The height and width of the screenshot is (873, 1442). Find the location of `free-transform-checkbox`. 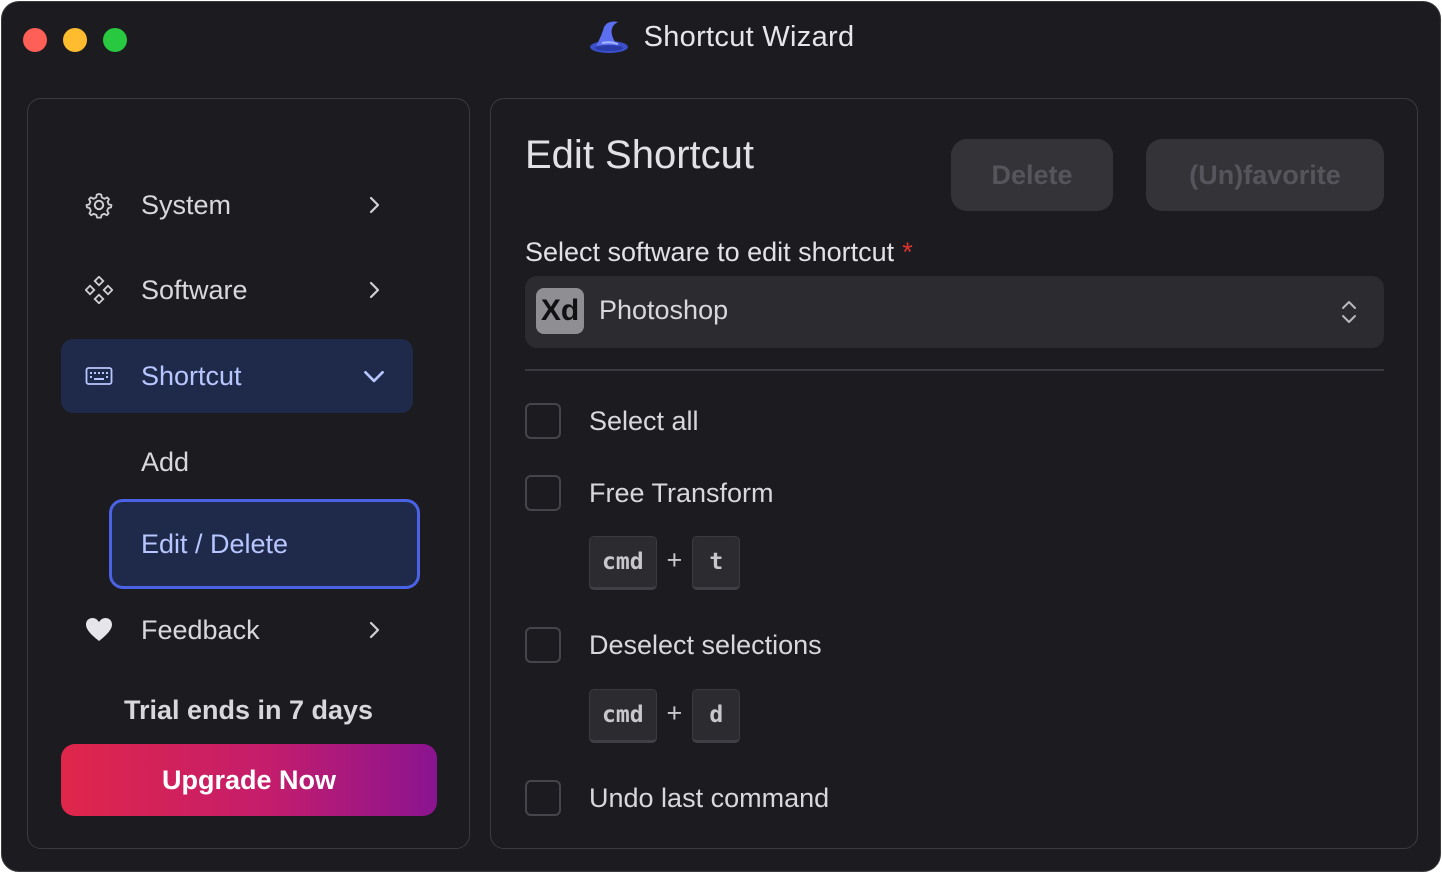

free-transform-checkbox is located at coordinates (543, 493).